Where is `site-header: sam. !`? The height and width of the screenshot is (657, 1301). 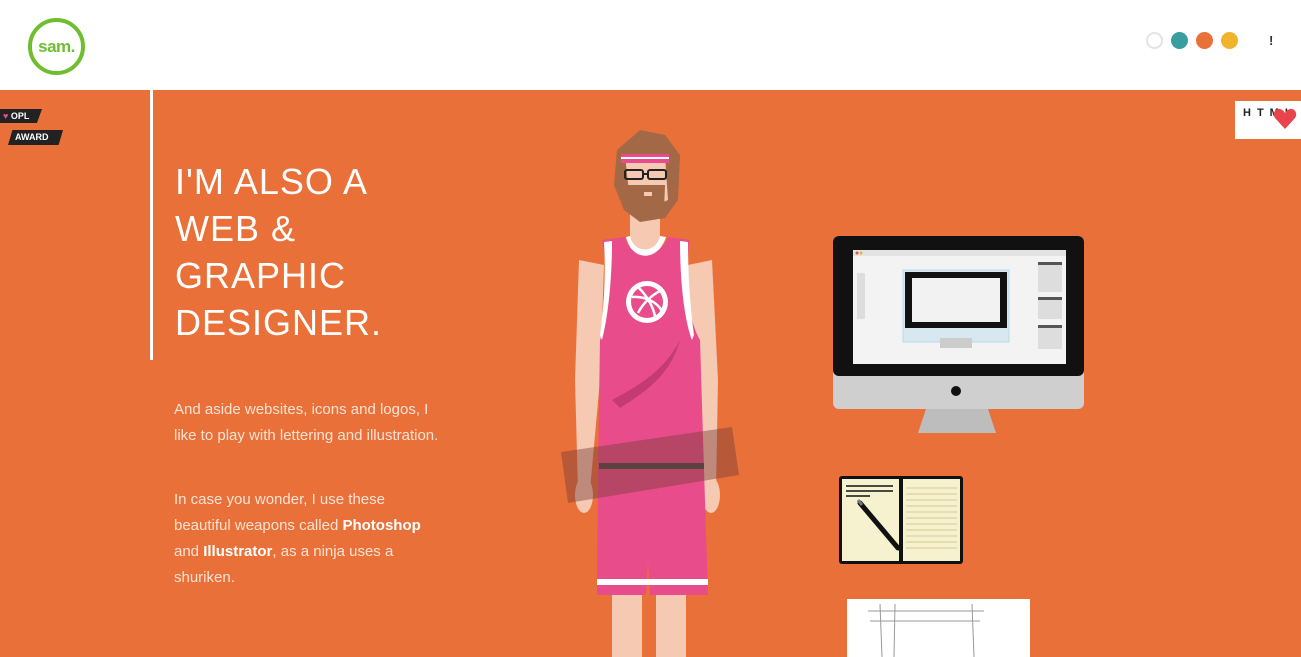
site-header: sam. ! is located at coordinates (650, 45).